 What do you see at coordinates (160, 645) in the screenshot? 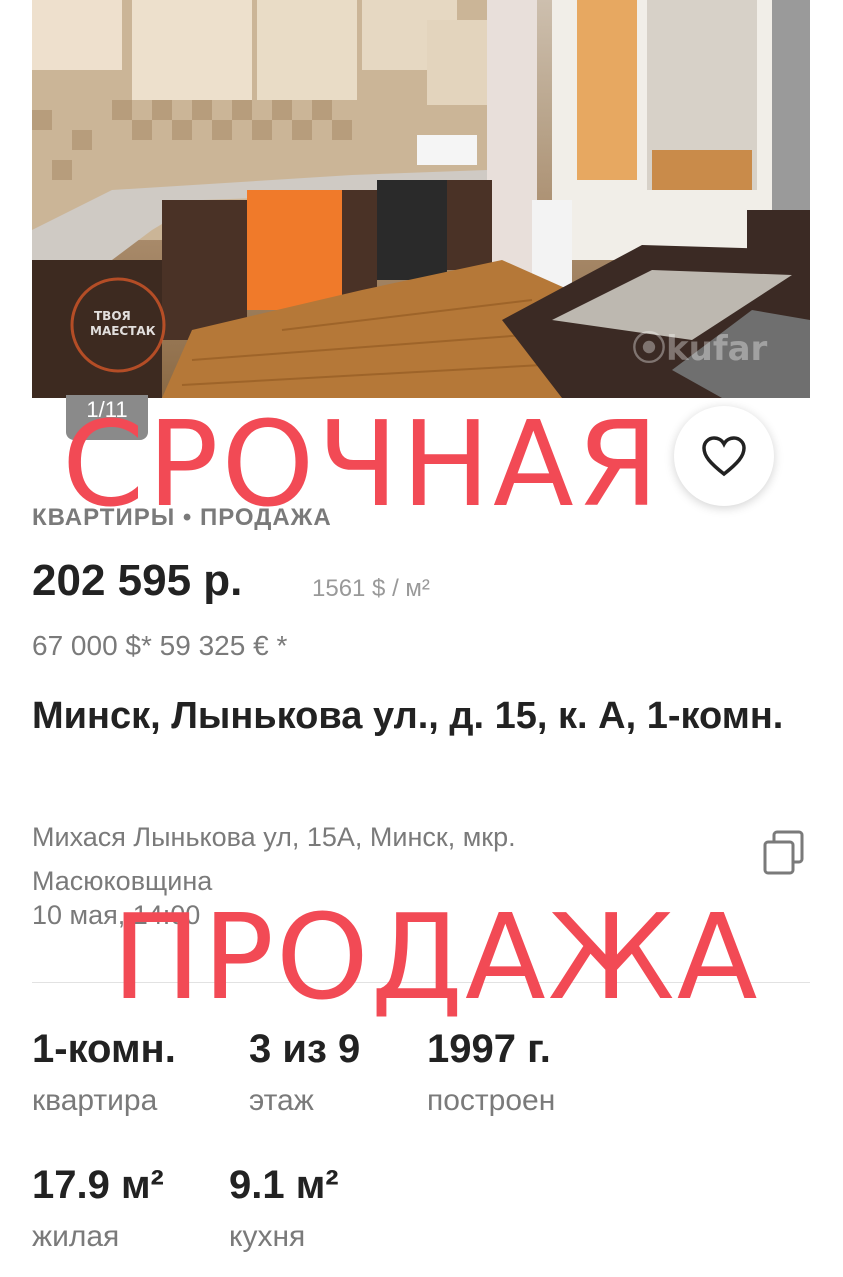
I see `alternative-currency-prices: 67 000 $* 59 325 € *` at bounding box center [160, 645].